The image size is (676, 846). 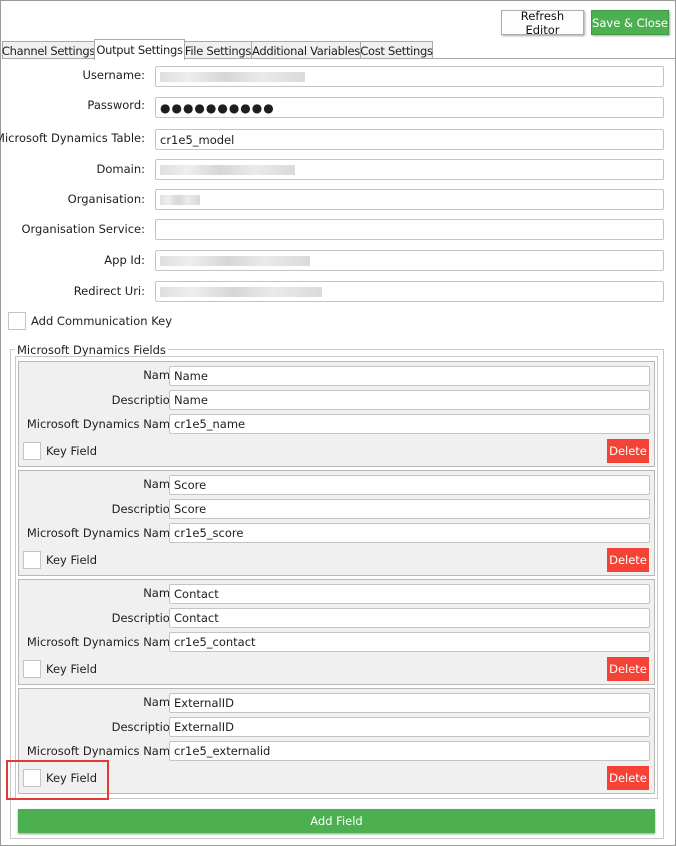 I want to click on organisation-service-label: Organisation Service:, so click(x=83, y=229).